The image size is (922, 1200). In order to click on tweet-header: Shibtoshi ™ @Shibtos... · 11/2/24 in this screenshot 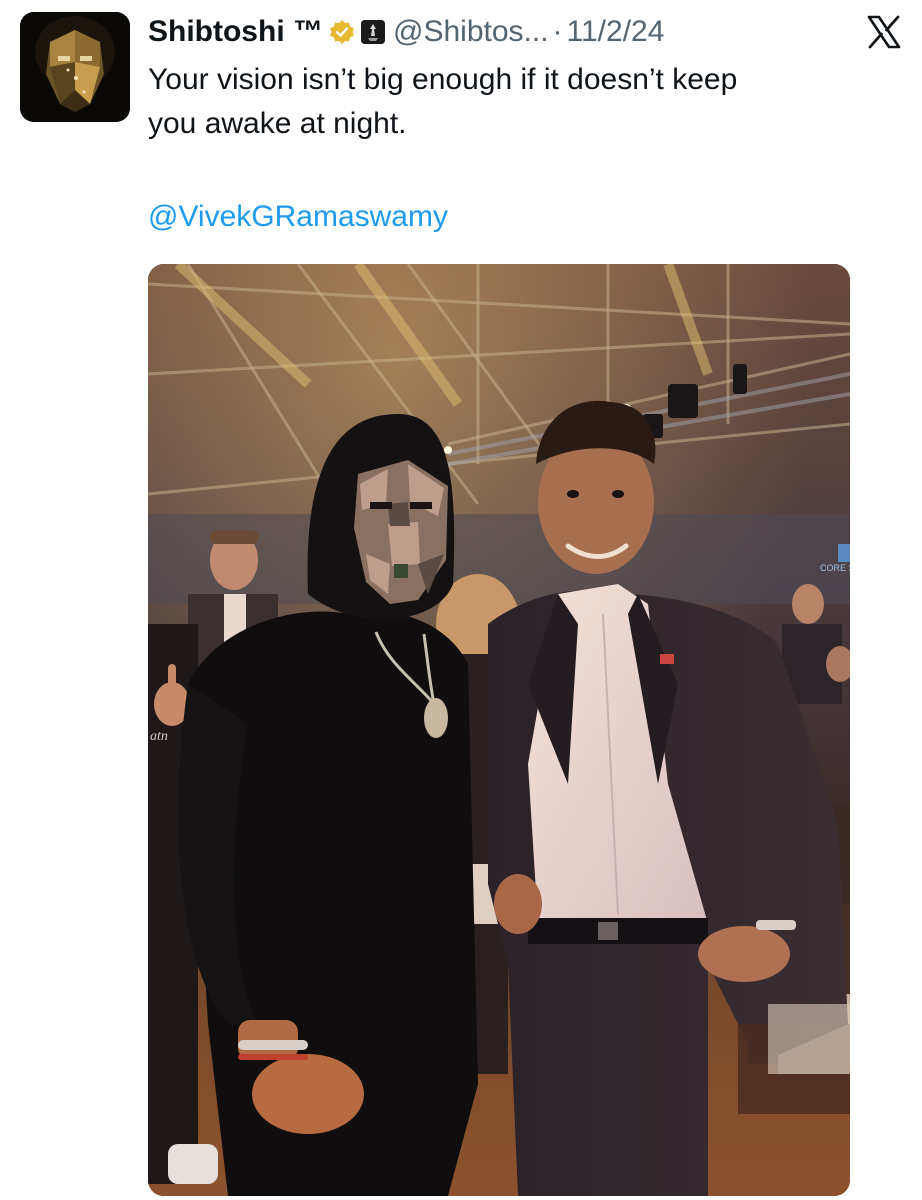, I will do `click(525, 32)`.